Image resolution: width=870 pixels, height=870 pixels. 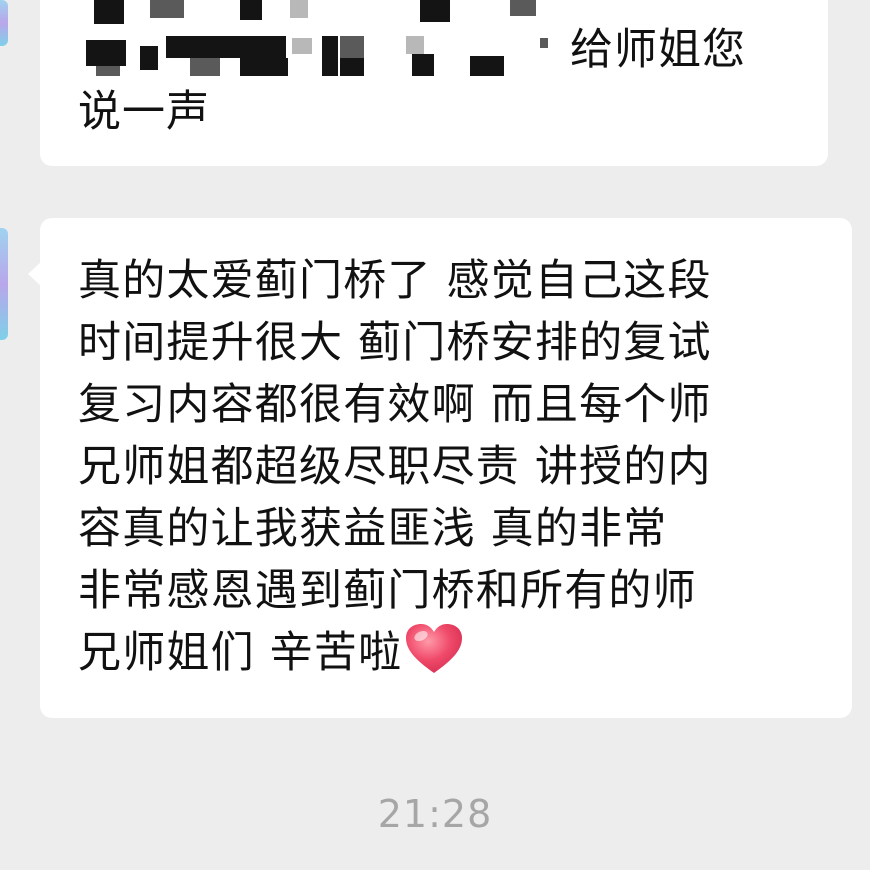 What do you see at coordinates (658, 50) in the screenshot?
I see `message-text: 给师姐您` at bounding box center [658, 50].